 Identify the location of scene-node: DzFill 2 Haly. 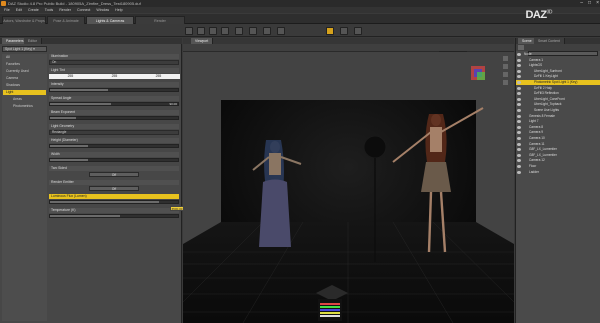
(558, 88).